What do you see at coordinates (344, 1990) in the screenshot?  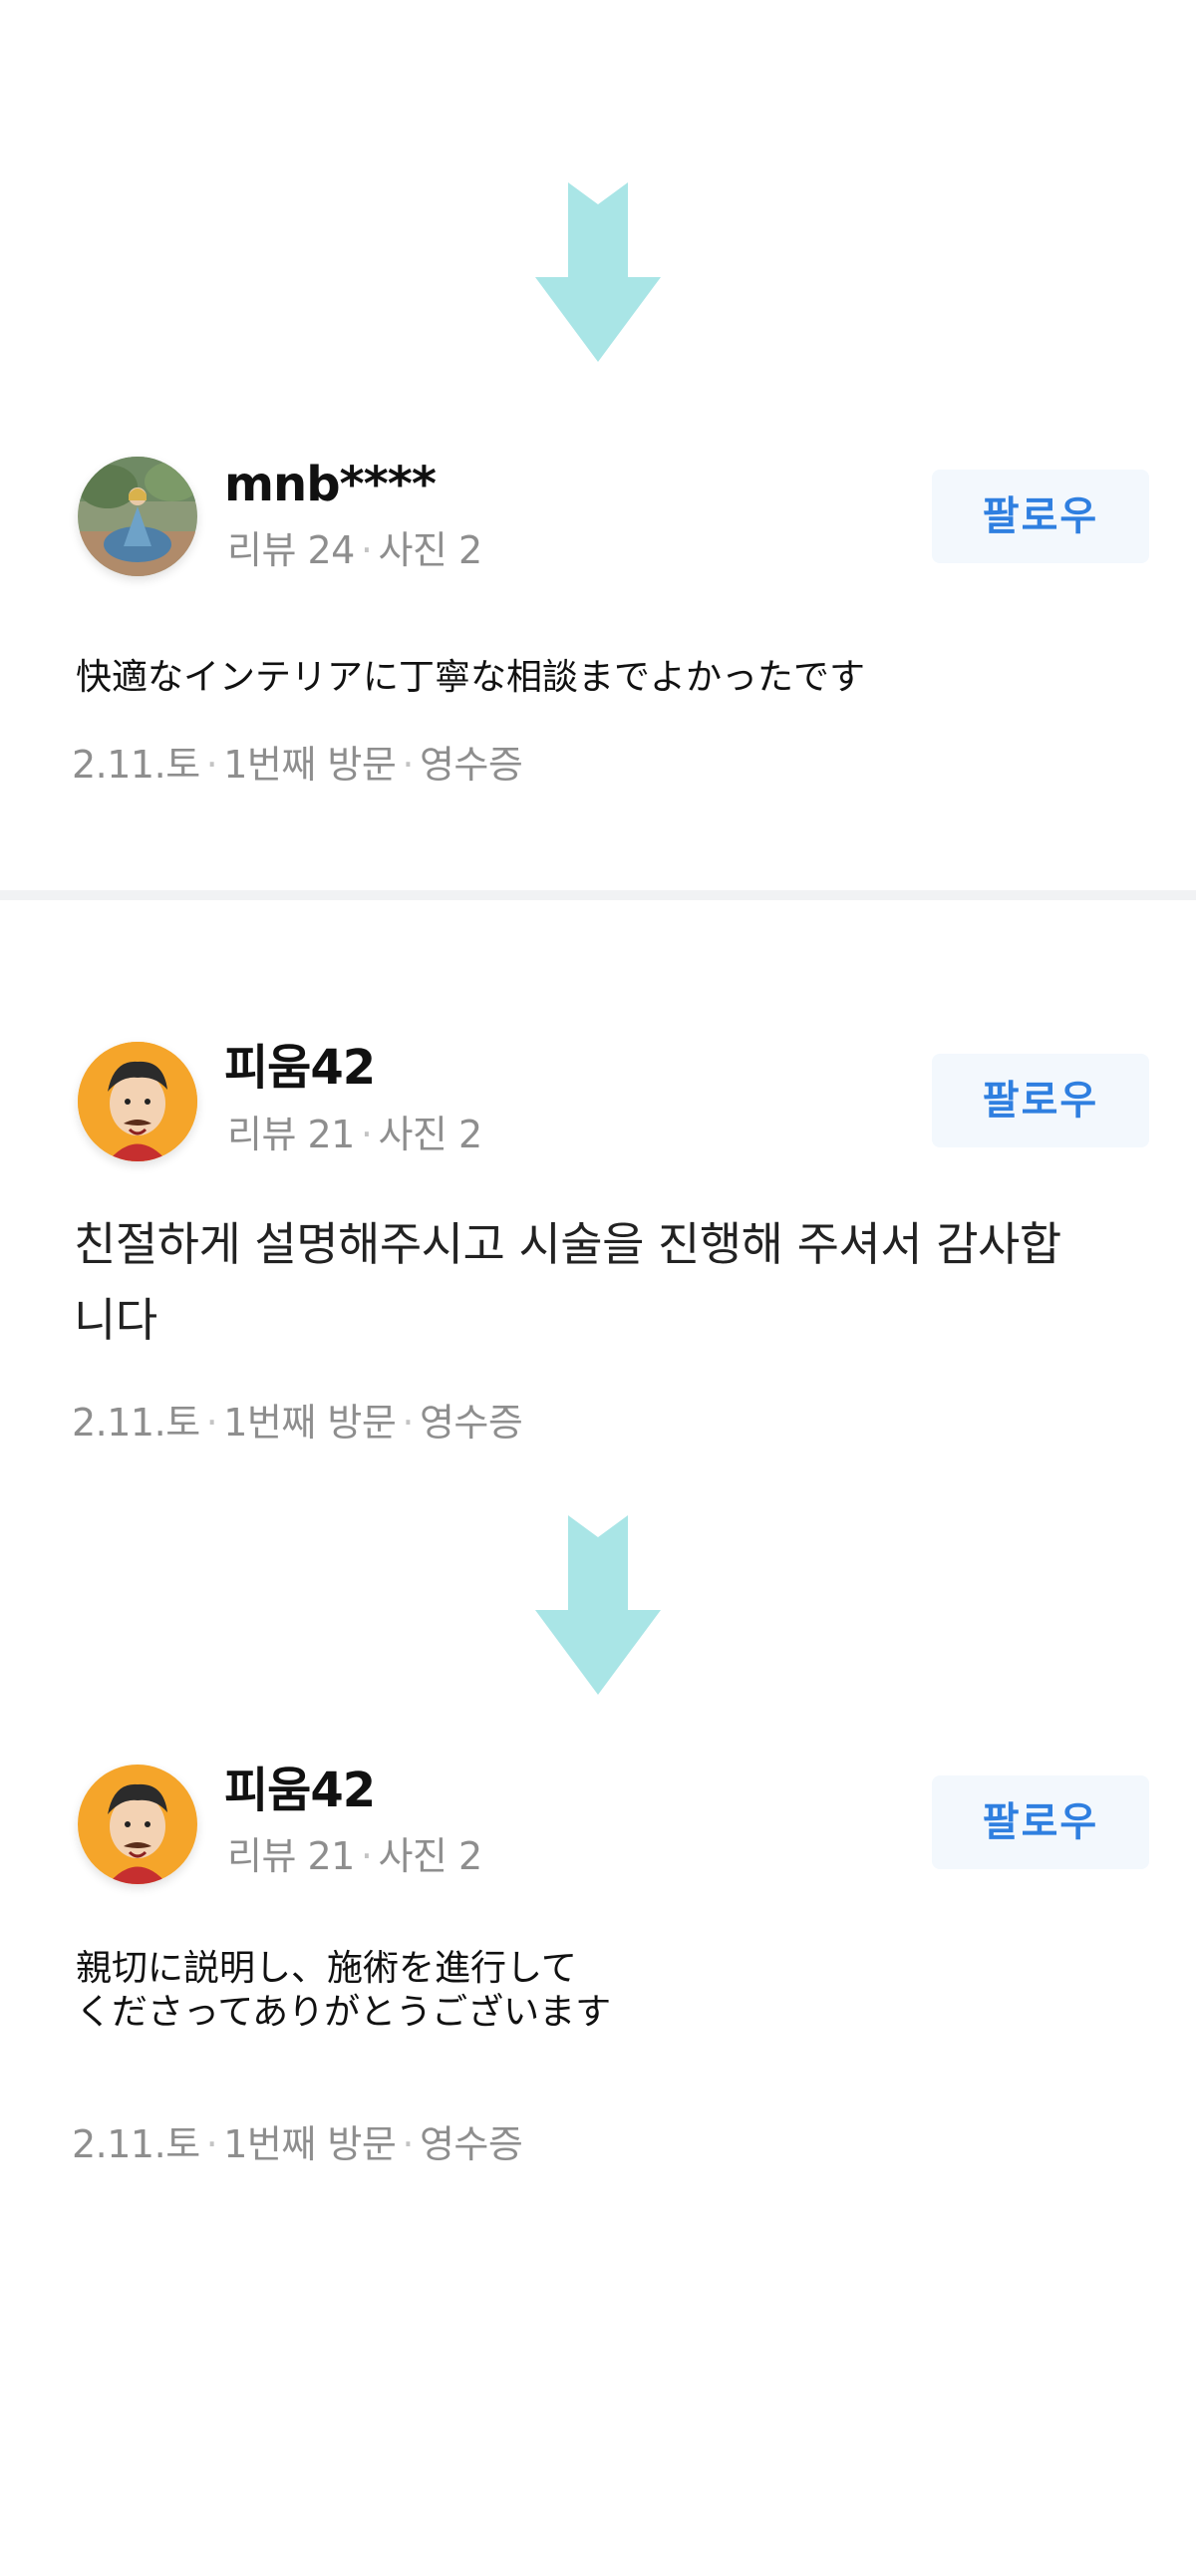 I see `review-text: 親切に説明し、施術を進行して くださってありがとうございます` at bounding box center [344, 1990].